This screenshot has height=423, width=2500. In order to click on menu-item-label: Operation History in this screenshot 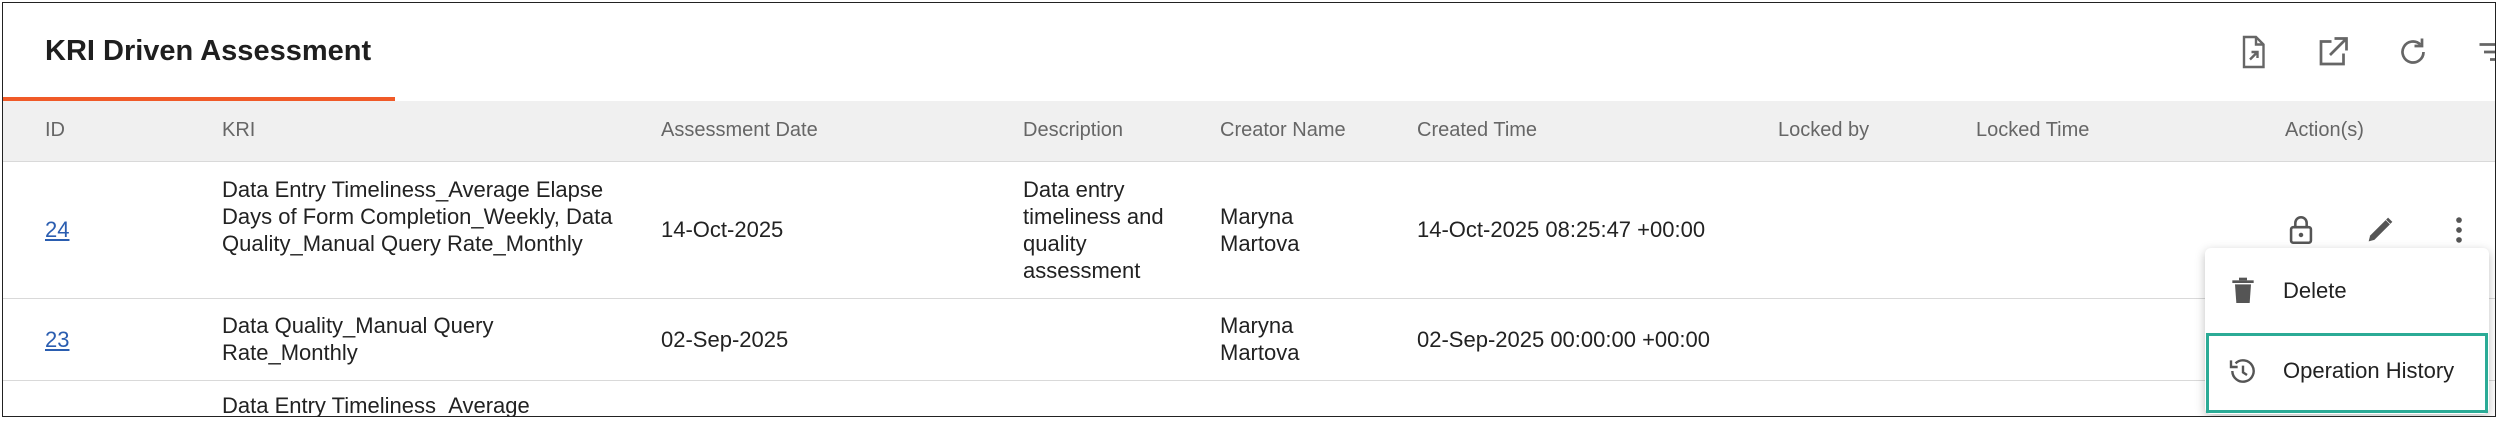, I will do `click(2369, 370)`.